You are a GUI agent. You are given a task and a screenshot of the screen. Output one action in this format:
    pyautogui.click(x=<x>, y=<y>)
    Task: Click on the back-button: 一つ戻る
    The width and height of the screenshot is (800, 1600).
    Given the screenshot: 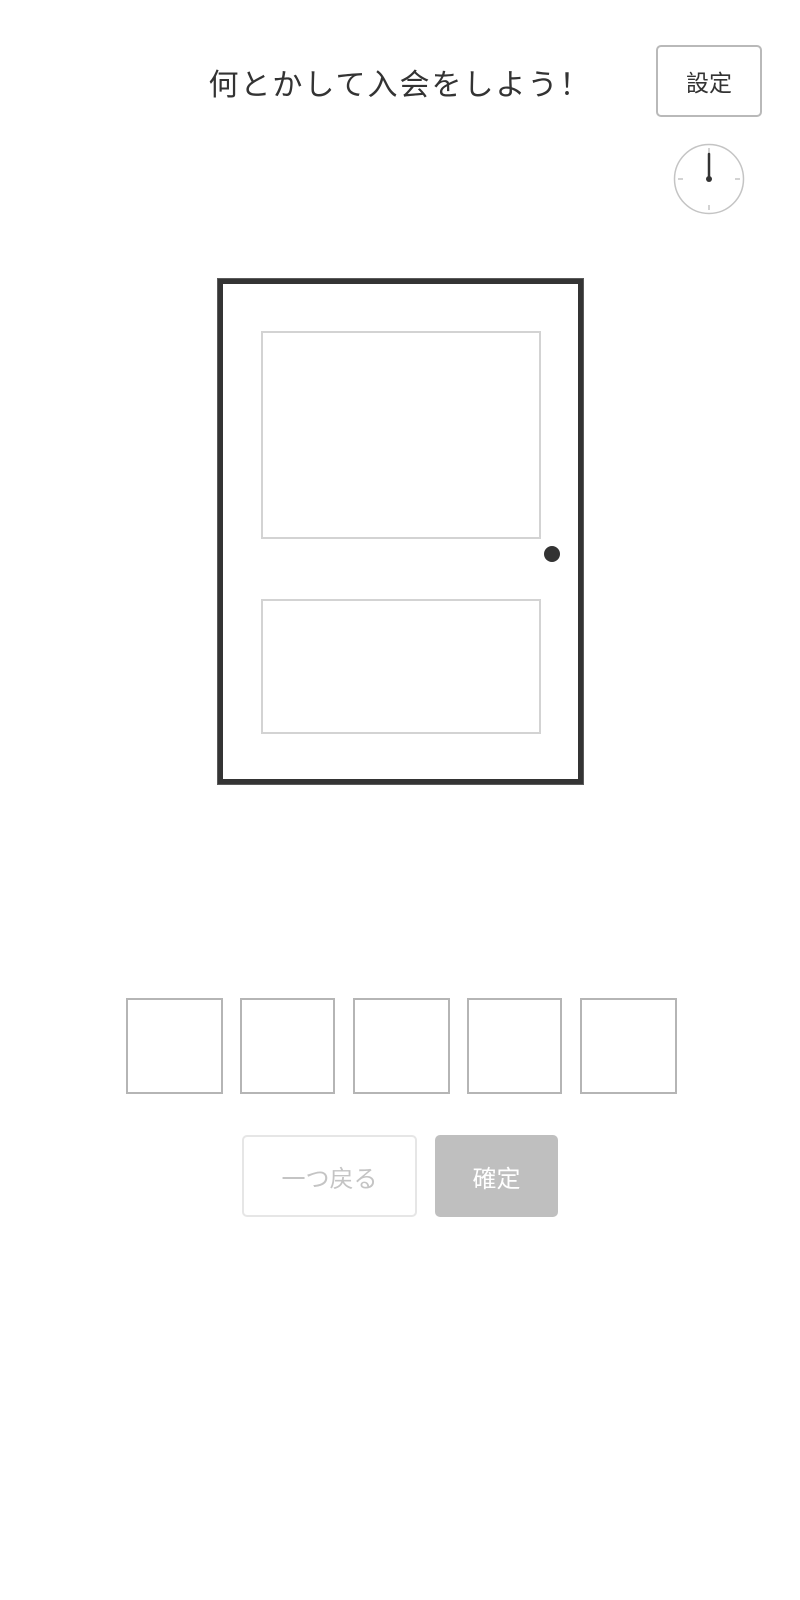 What is the action you would take?
    pyautogui.click(x=329, y=1176)
    